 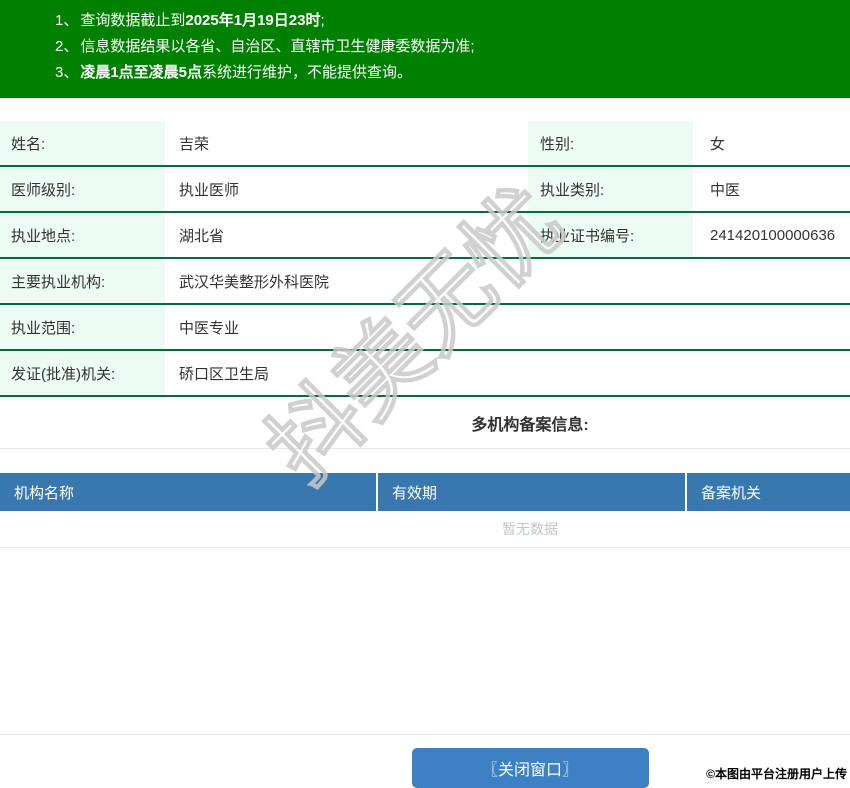 I want to click on field-label: 执业地点:, so click(x=82, y=235).